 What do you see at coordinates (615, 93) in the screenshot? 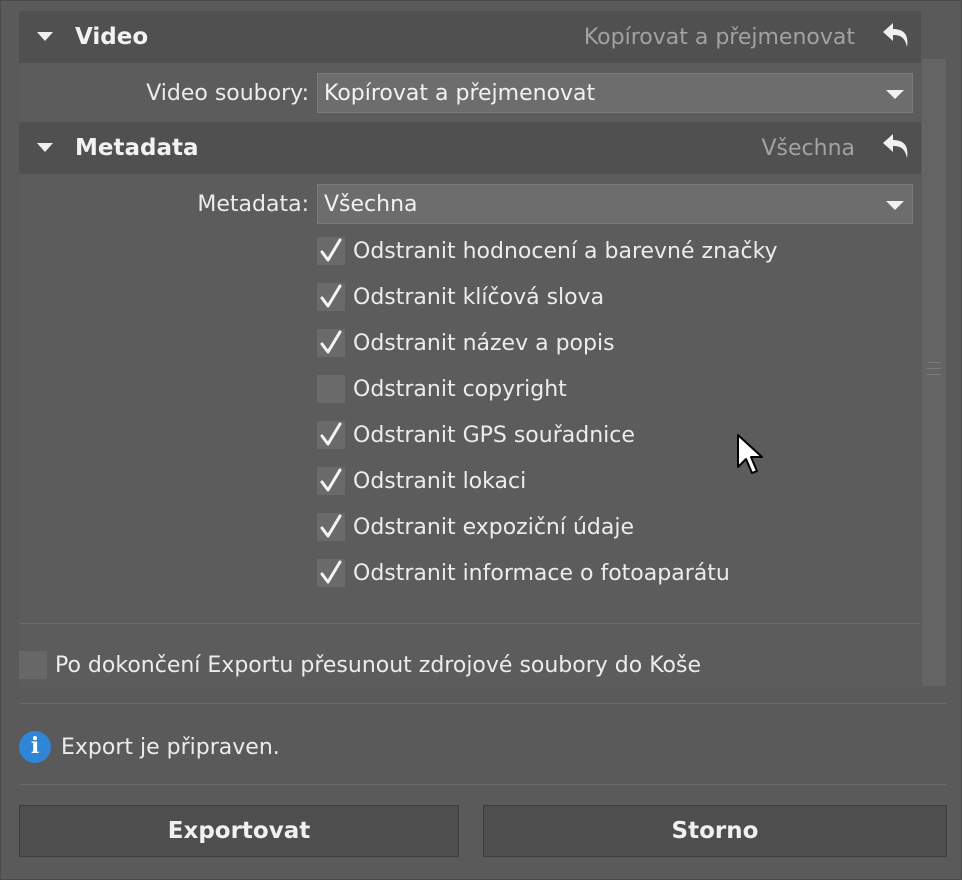
I see `video-files-select: Kopírovat a přejmenovat` at bounding box center [615, 93].